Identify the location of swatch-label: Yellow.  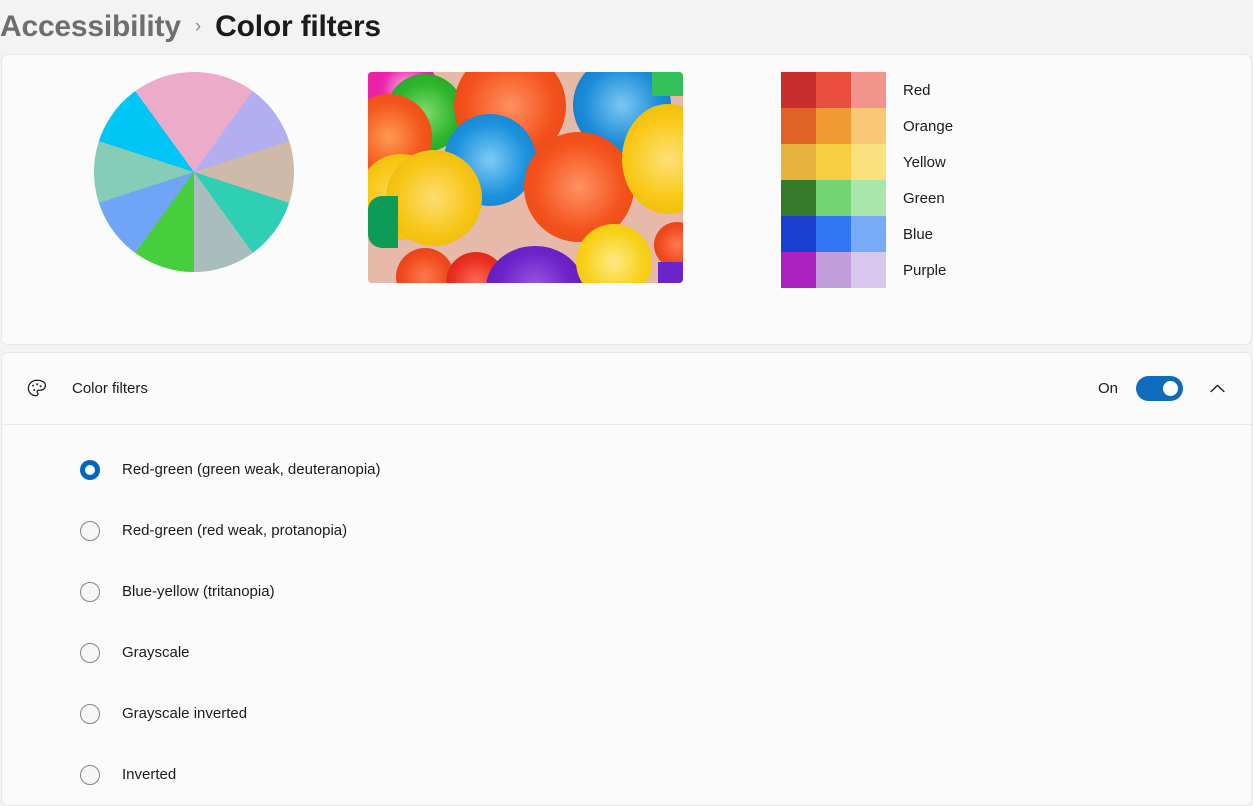
(924, 162).